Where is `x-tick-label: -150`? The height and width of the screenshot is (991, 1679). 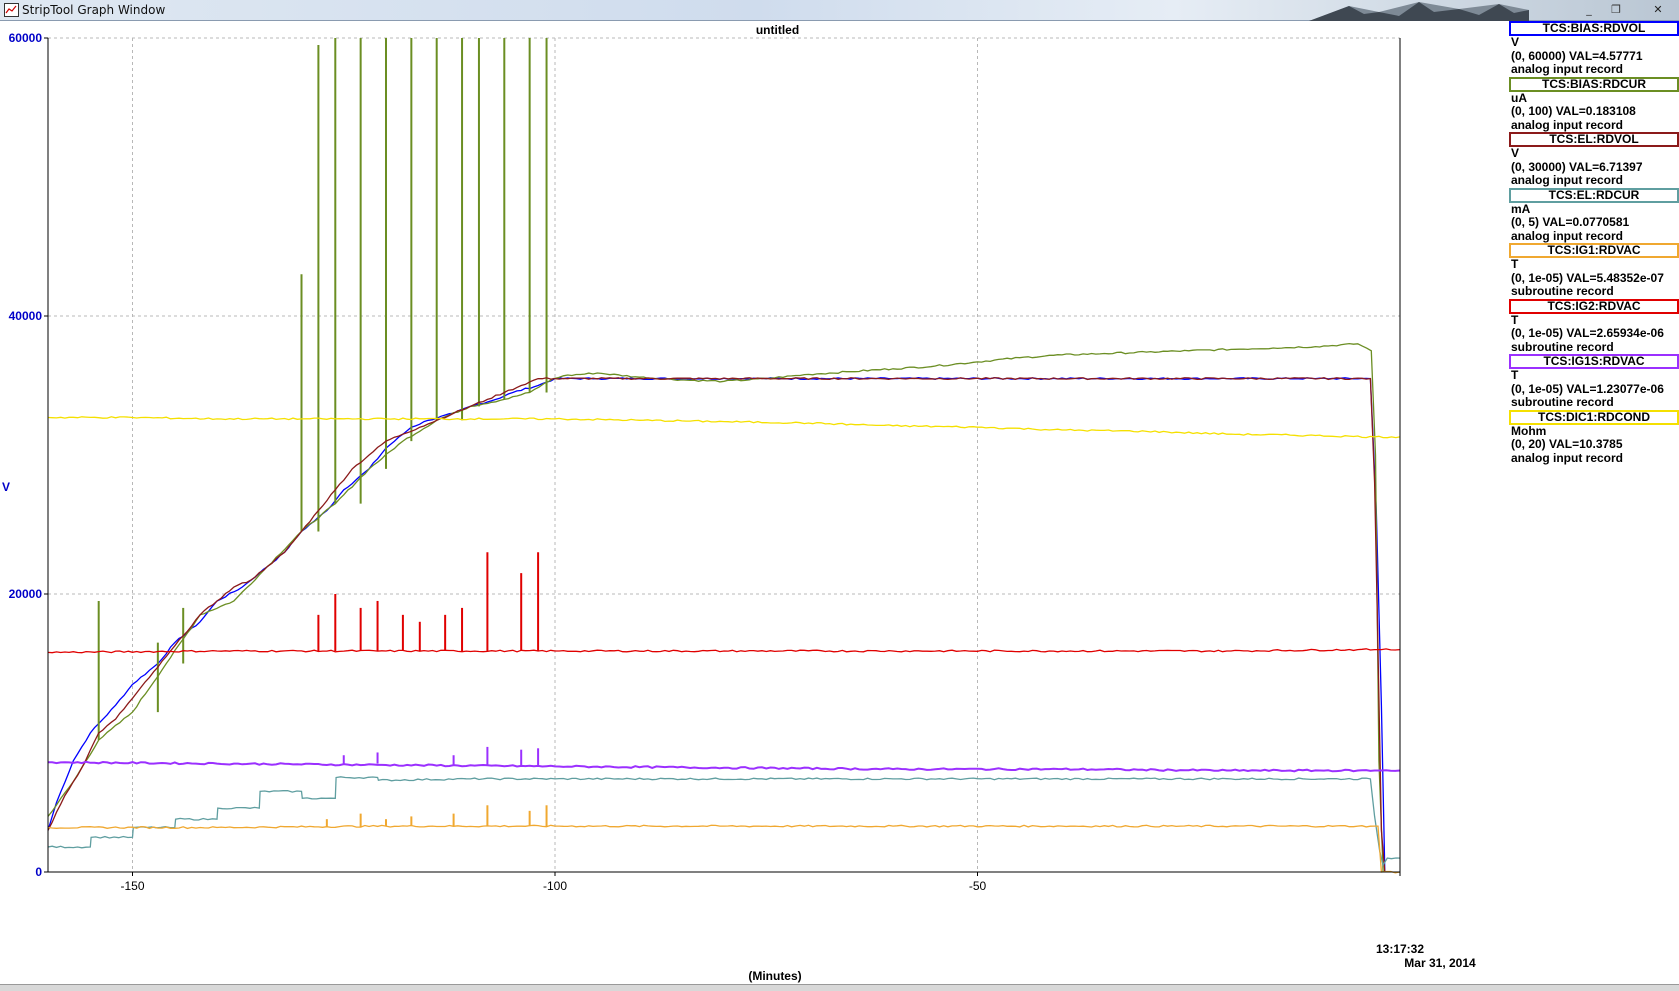 x-tick-label: -150 is located at coordinates (132, 886).